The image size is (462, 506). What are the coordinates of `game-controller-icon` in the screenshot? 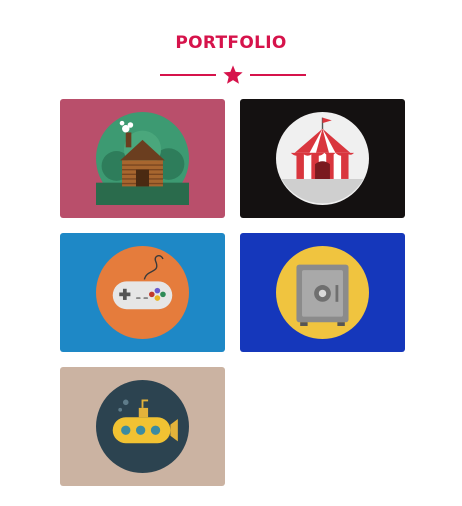 It's located at (142, 292).